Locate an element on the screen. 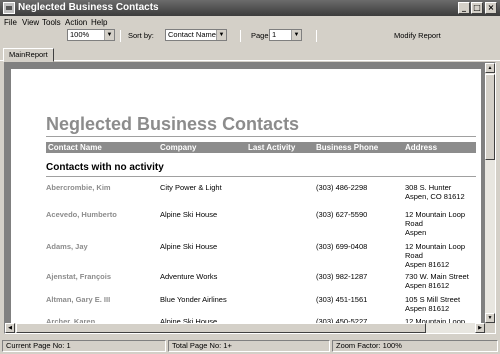 Image resolution: width=500 pixels, height=354 pixels. scroll-corner is located at coordinates (490, 328).